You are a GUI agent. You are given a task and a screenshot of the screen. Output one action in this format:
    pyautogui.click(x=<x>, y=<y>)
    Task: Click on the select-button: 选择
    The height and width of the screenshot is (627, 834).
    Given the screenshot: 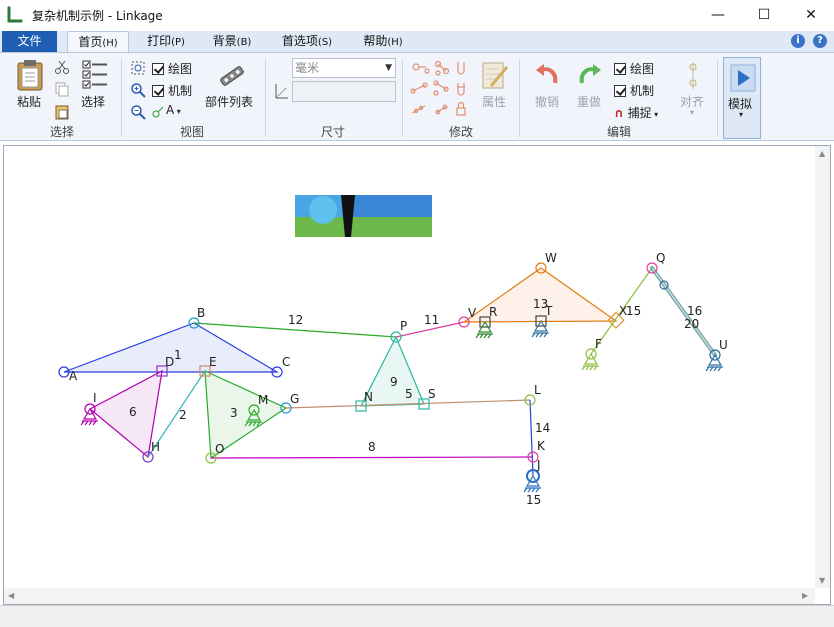 What is the action you would take?
    pyautogui.click(x=93, y=101)
    